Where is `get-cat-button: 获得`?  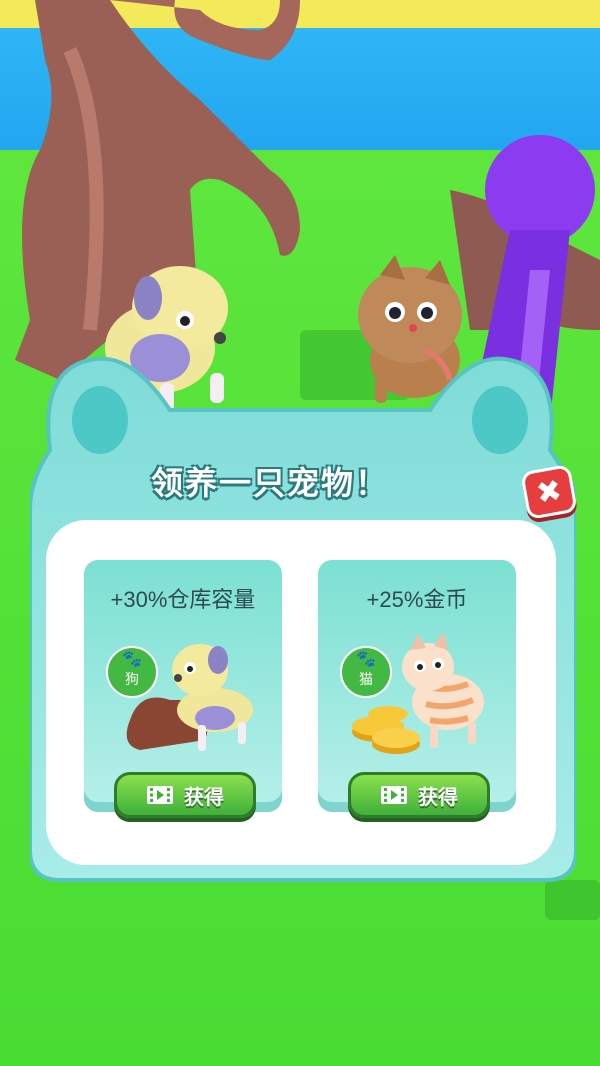
get-cat-button: 获得 is located at coordinates (419, 795).